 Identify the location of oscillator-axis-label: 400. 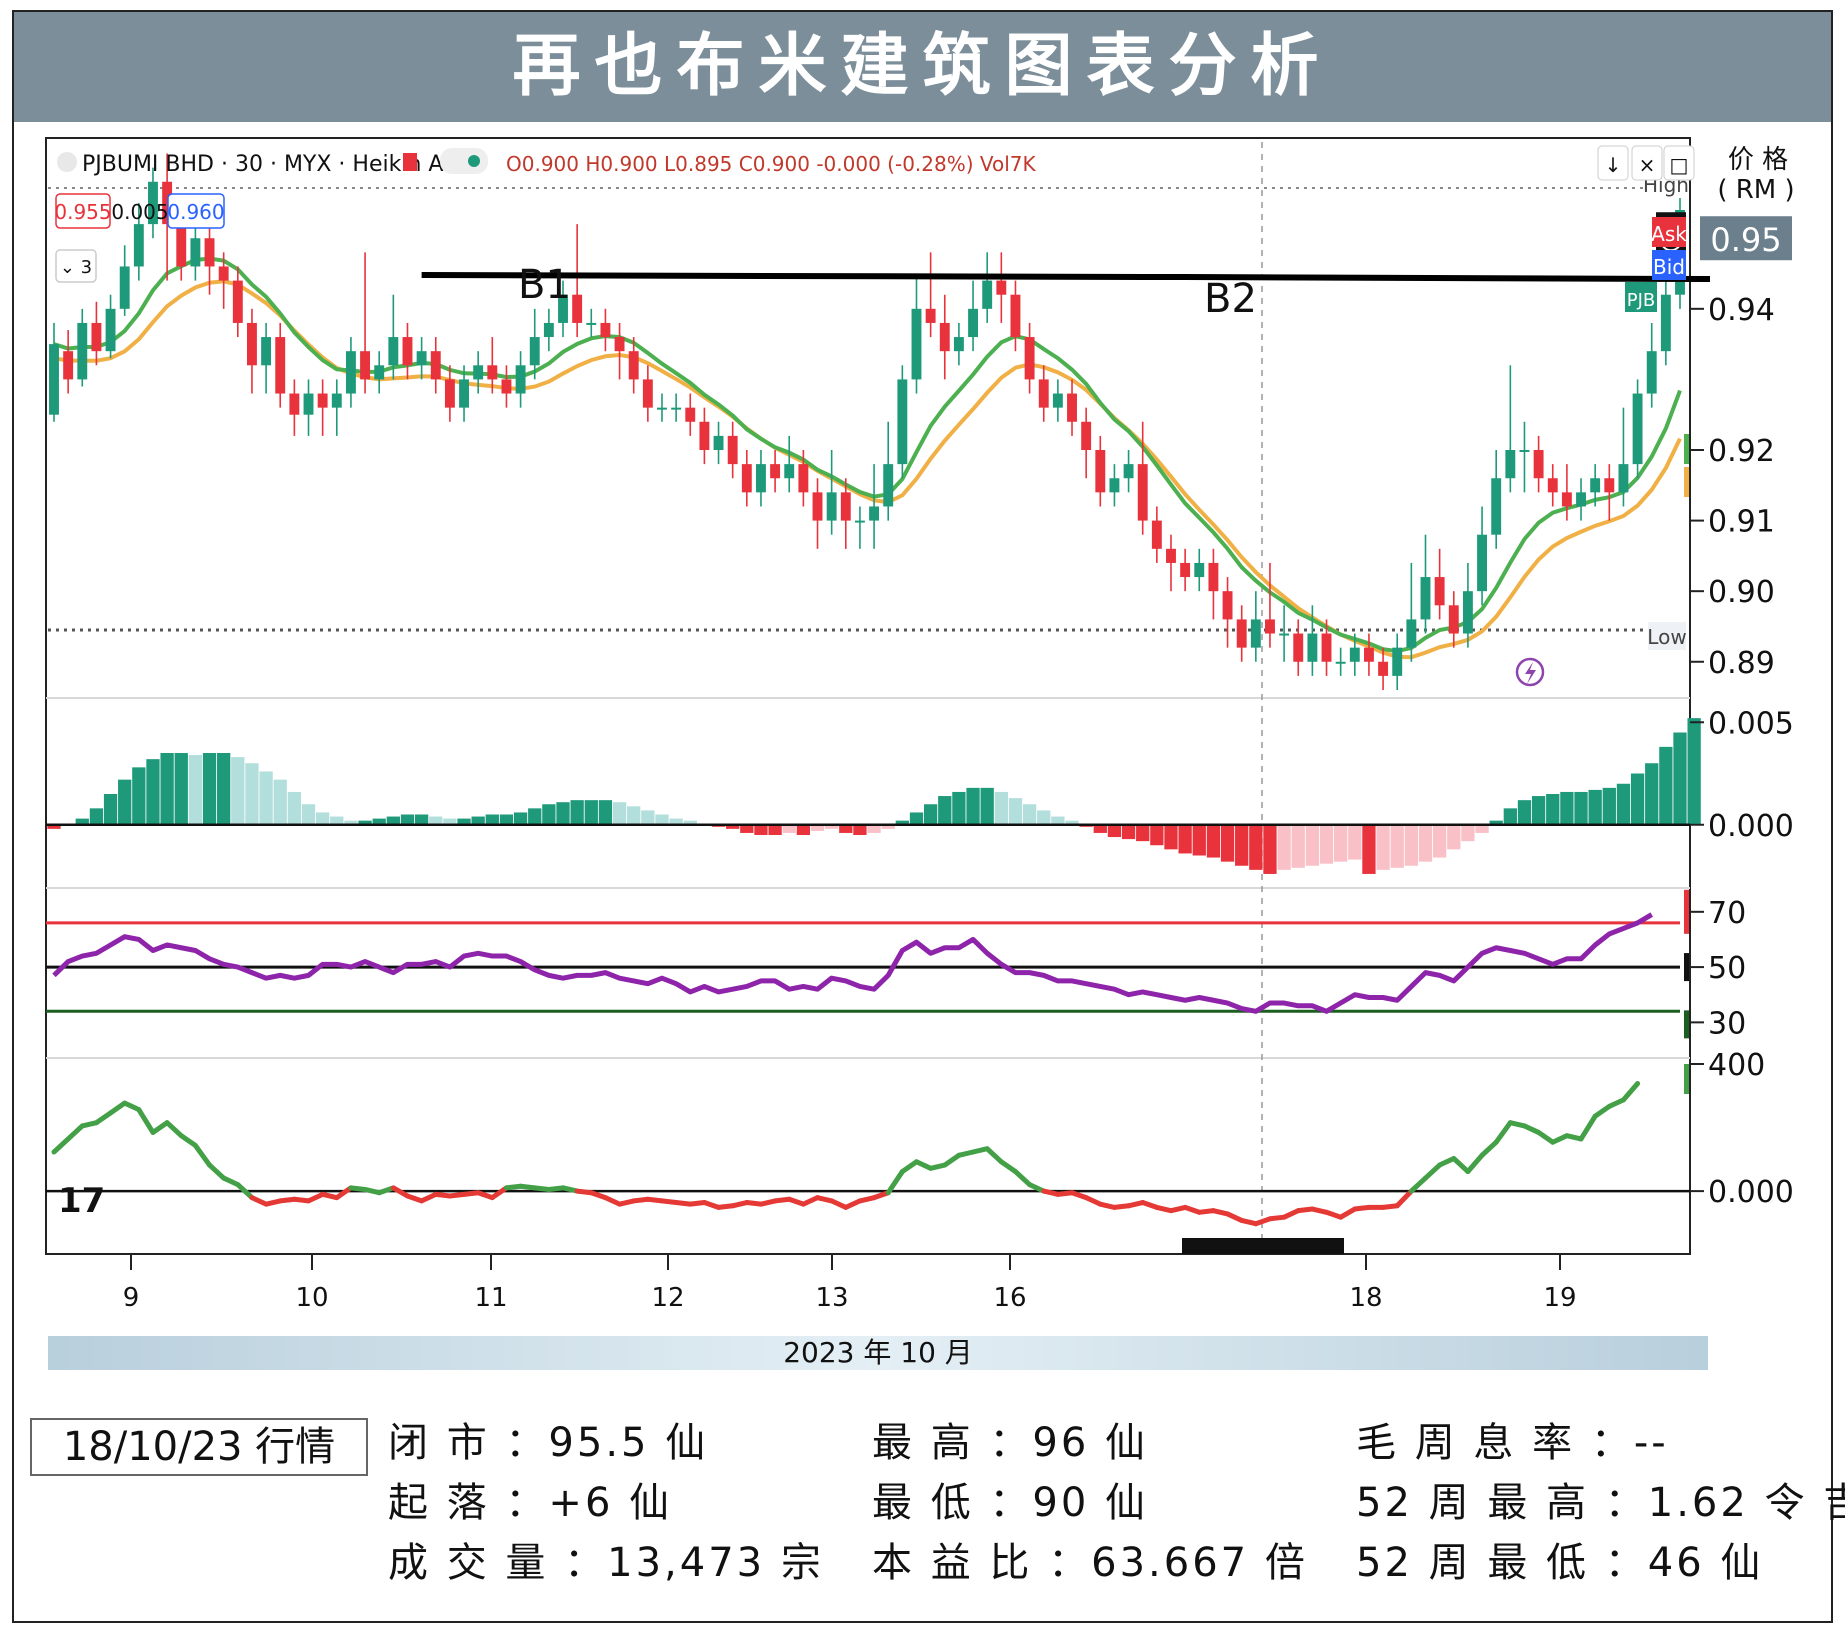
(1736, 1065).